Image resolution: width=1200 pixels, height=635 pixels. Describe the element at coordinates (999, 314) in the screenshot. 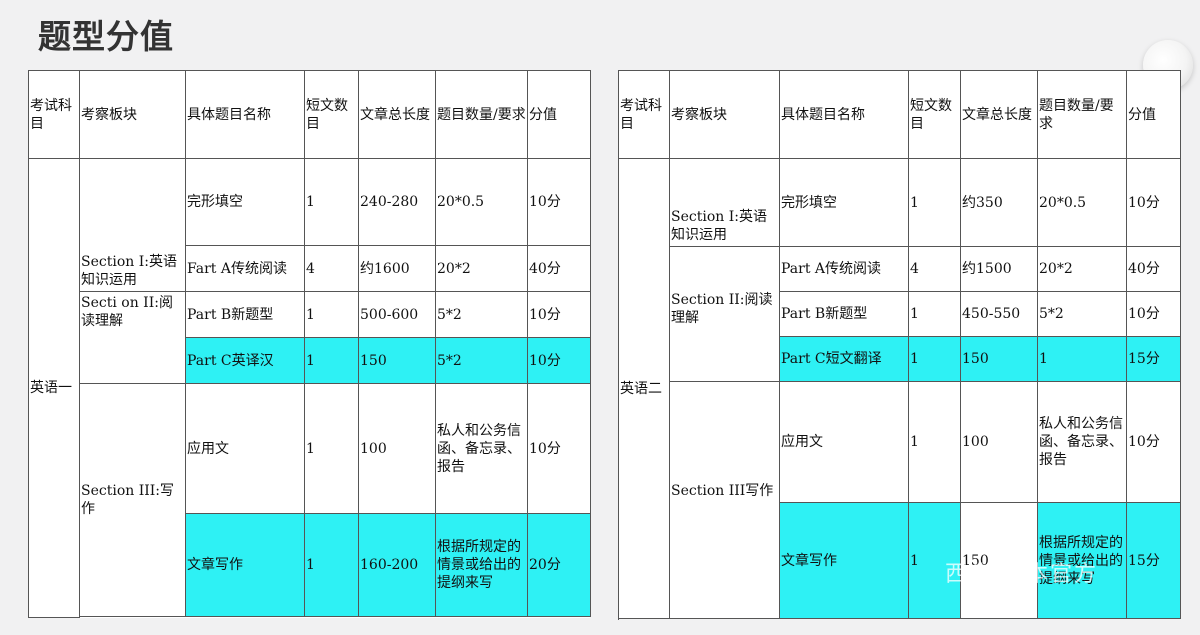

I see `length-cell: 450-550` at that location.